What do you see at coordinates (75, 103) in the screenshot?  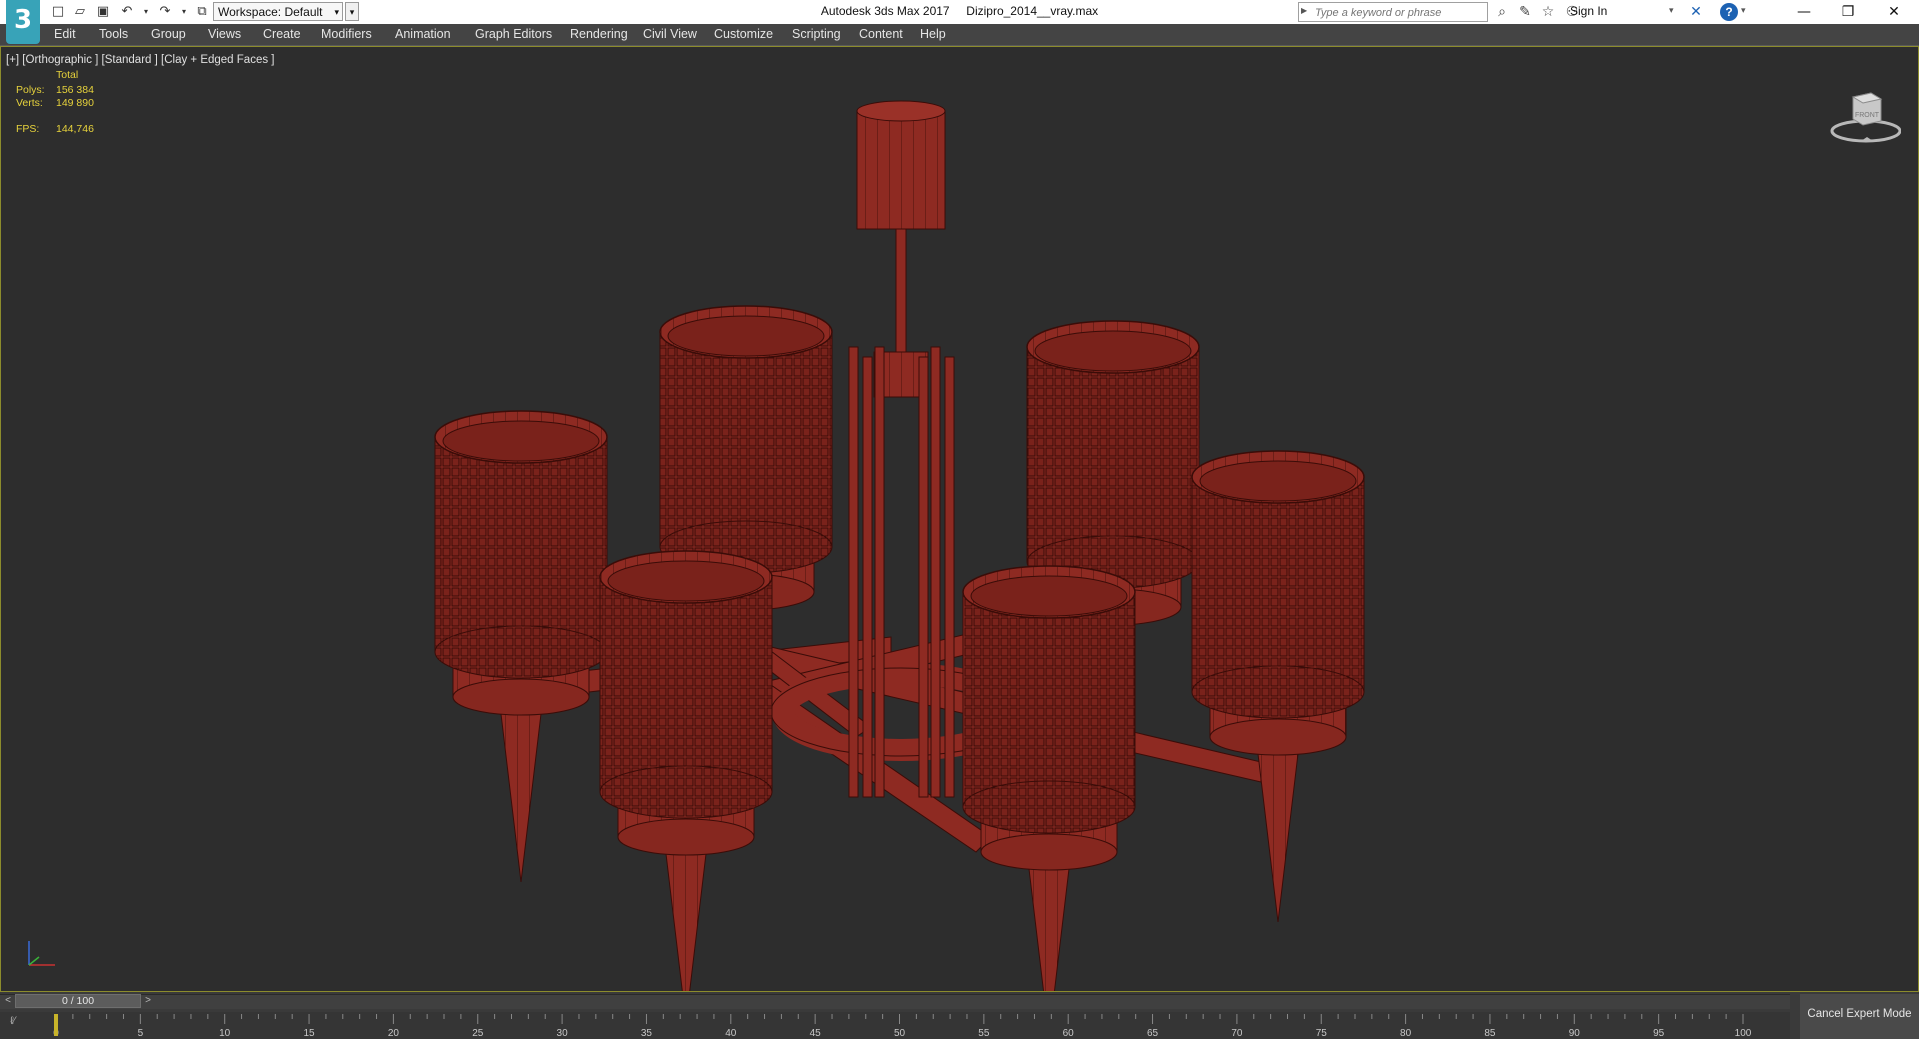 I see `verts-value: 149 890` at bounding box center [75, 103].